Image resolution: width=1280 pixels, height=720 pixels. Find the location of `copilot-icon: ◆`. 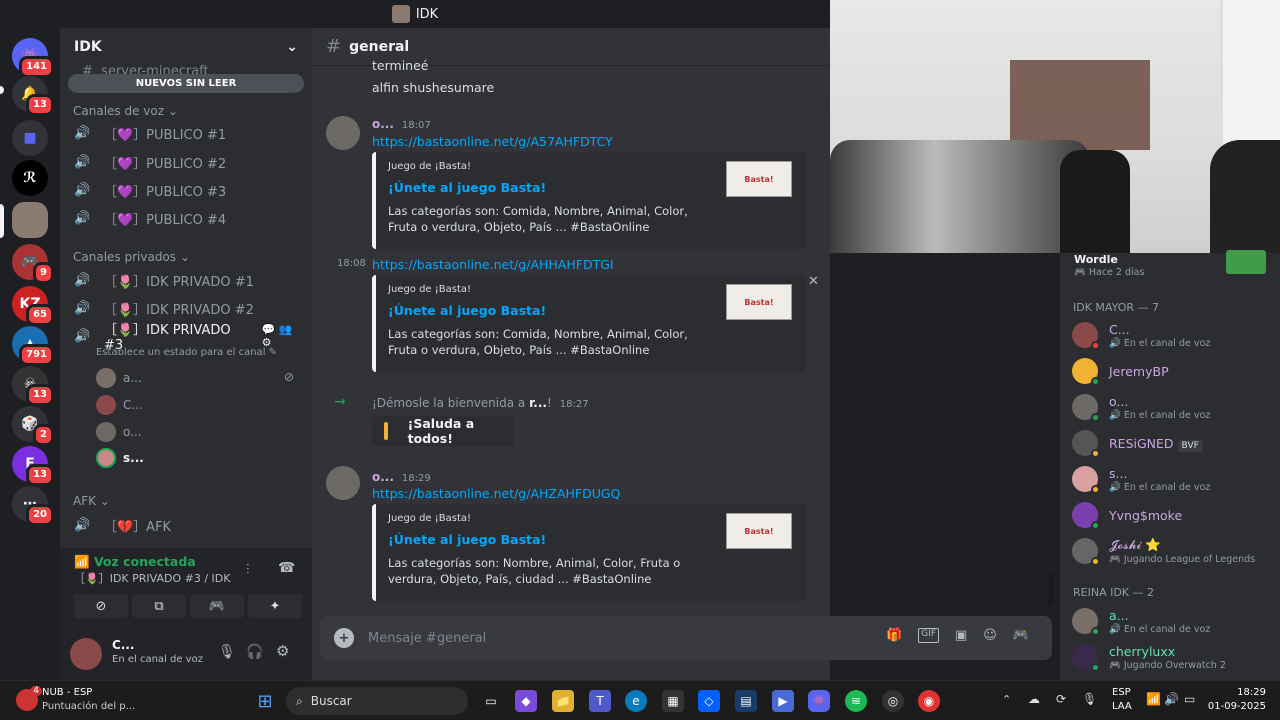

copilot-icon: ◆ is located at coordinates (526, 701).